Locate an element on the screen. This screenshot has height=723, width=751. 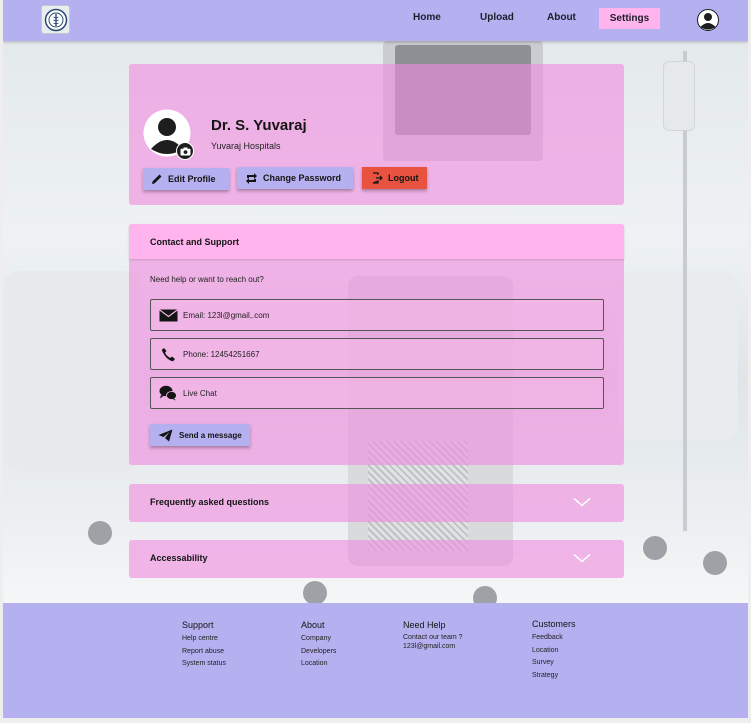
email-text: Email: 123l@gmail,.com is located at coordinates (226, 315).